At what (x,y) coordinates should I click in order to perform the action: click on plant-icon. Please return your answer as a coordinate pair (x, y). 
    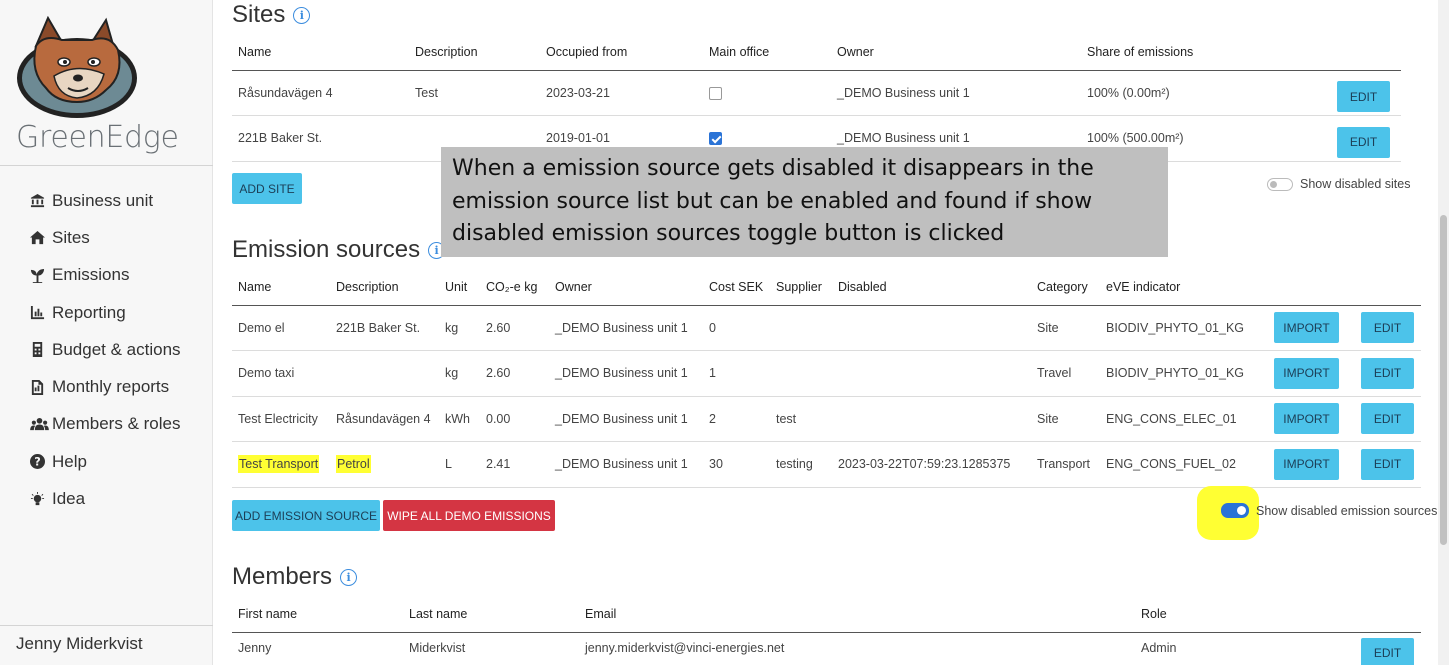
    Looking at the image, I should click on (41, 275).